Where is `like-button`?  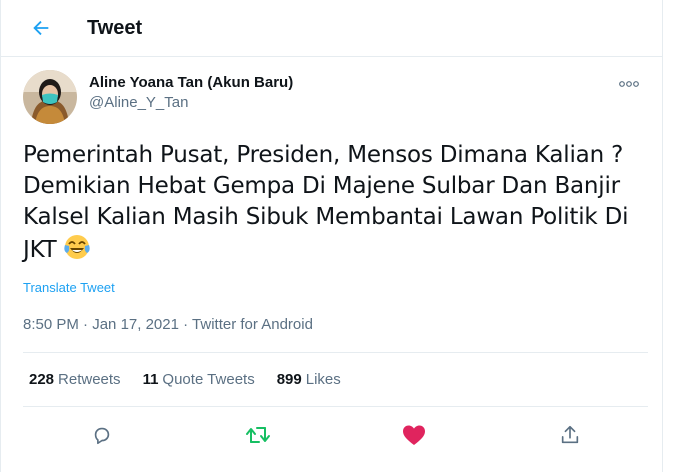
like-button is located at coordinates (414, 435).